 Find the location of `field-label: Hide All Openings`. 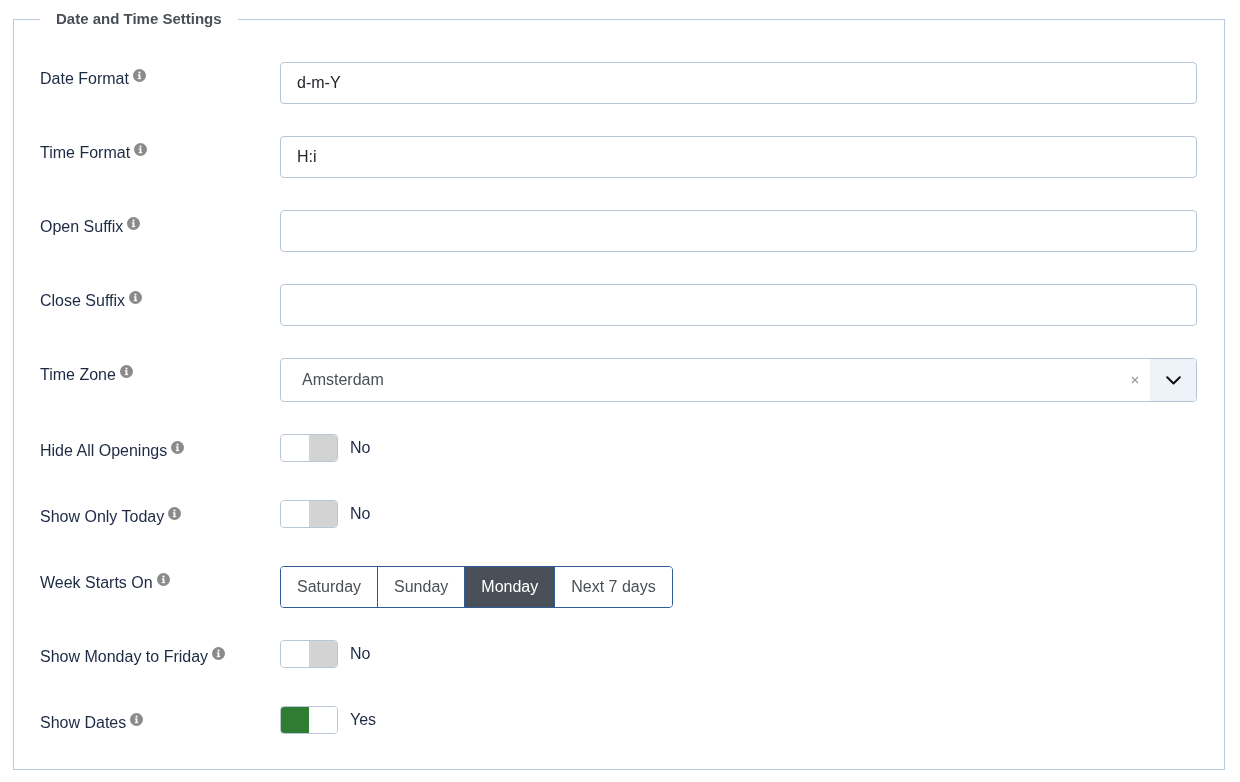

field-label: Hide All Openings is located at coordinates (104, 451).